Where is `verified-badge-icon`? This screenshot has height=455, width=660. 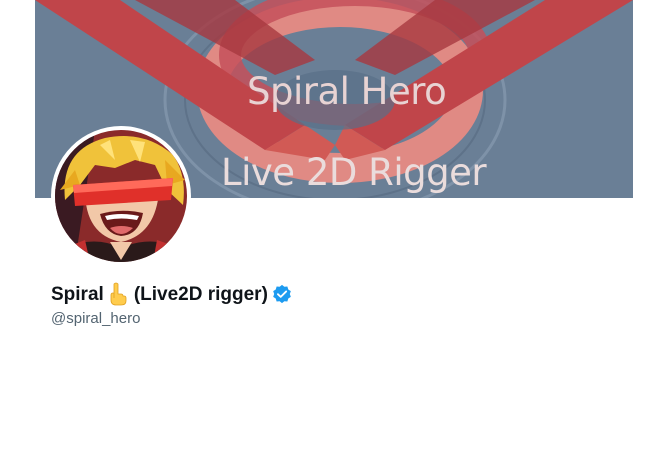 verified-badge-icon is located at coordinates (282, 294).